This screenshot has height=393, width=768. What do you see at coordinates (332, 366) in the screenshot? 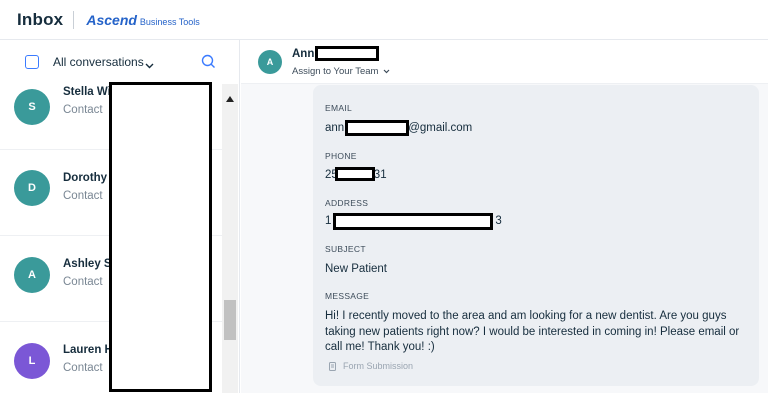
I see `document-icon` at bounding box center [332, 366].